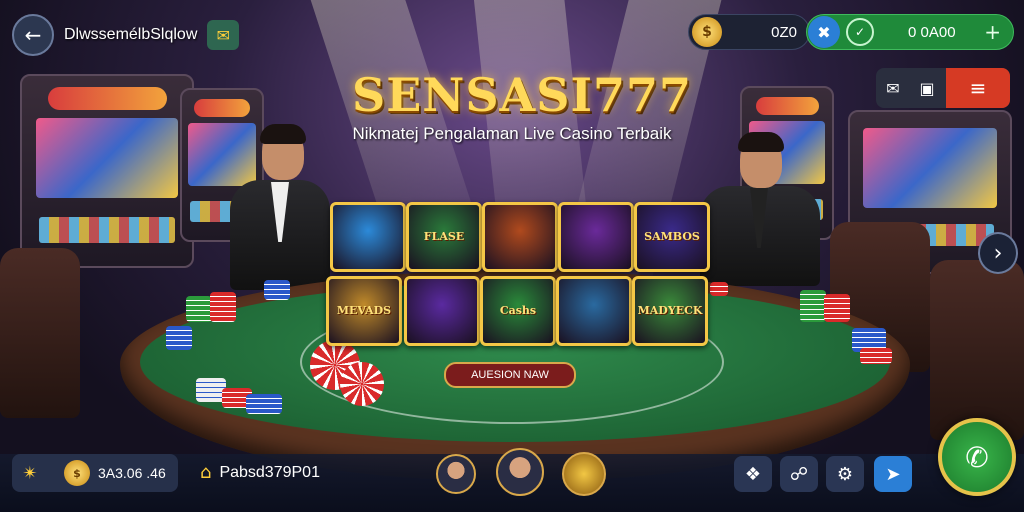 The width and height of the screenshot is (1024, 512). I want to click on share-icon: ☍, so click(799, 474).